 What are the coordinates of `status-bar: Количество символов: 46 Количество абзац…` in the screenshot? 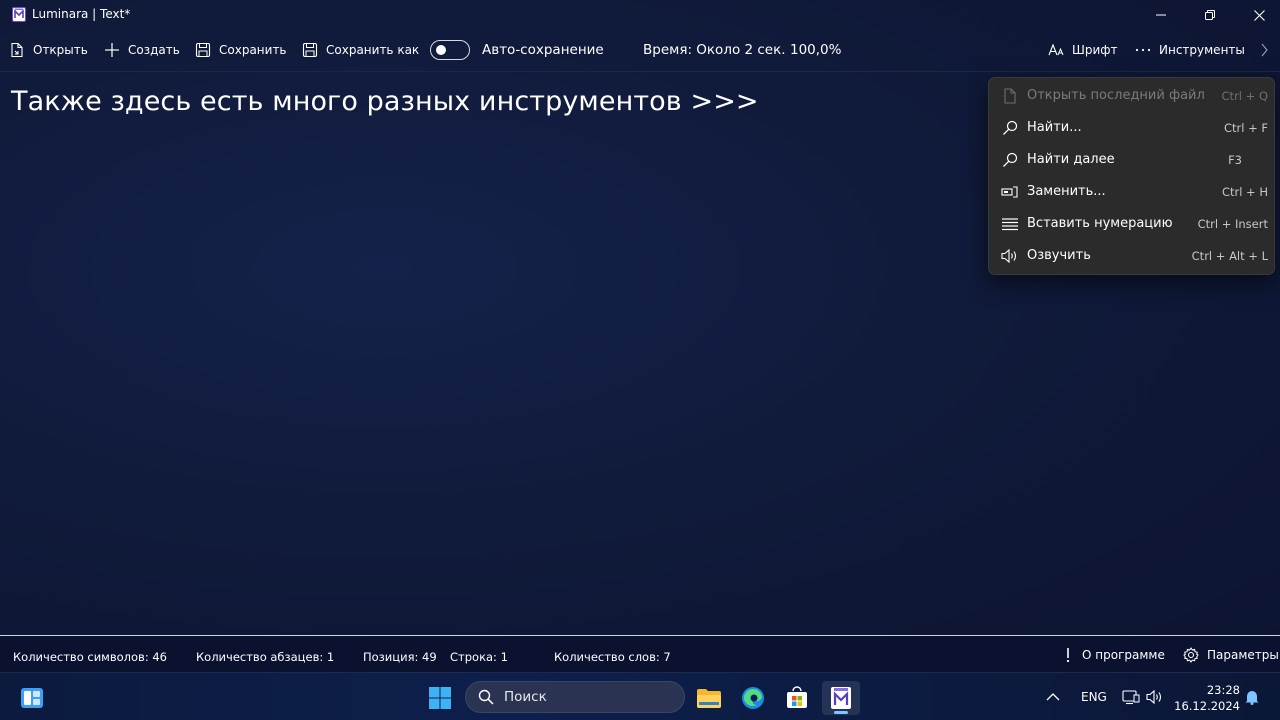 It's located at (640, 653).